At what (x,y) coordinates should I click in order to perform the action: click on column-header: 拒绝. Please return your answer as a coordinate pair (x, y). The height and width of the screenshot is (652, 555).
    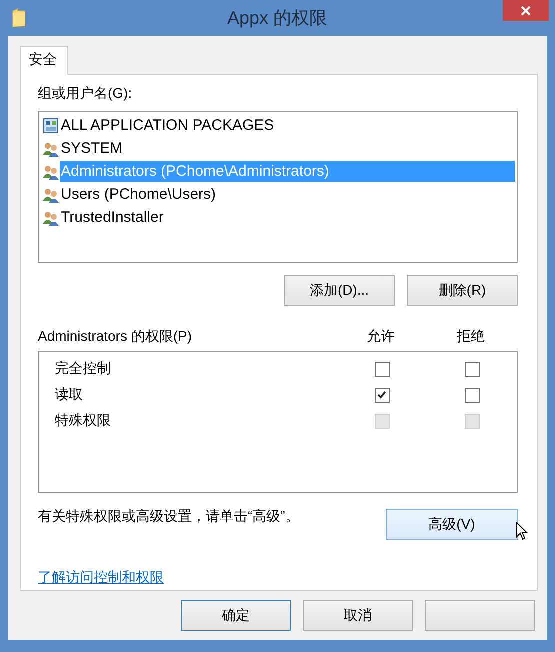
    Looking at the image, I should click on (471, 337).